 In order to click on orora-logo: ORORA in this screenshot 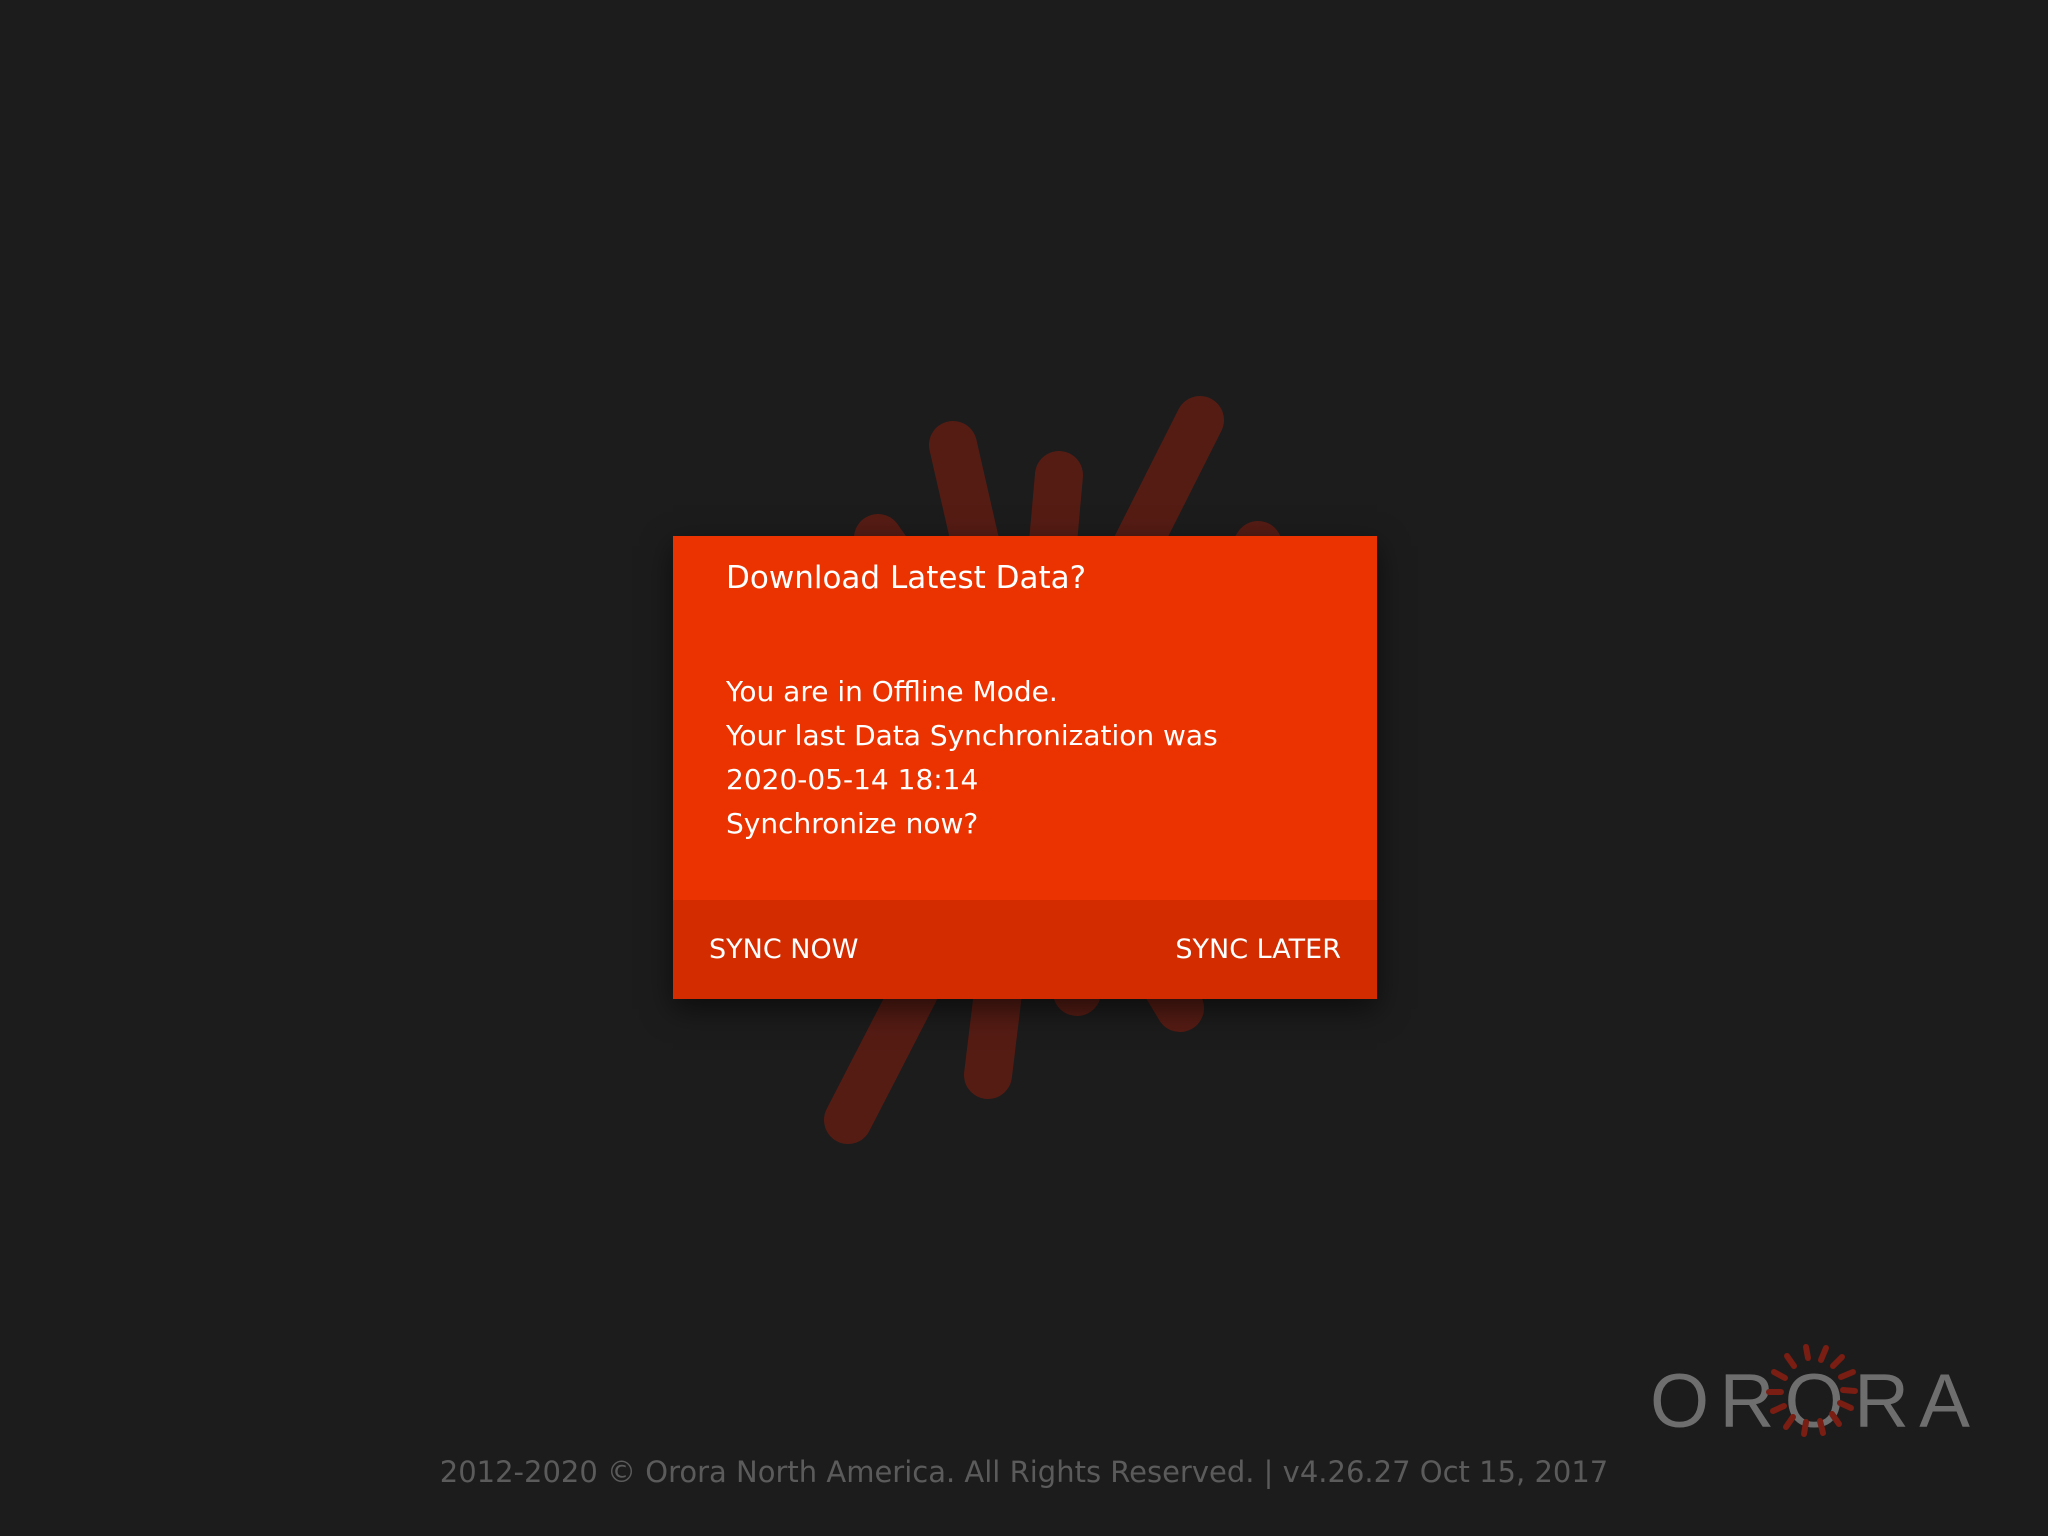, I will do `click(1810, 1394)`.